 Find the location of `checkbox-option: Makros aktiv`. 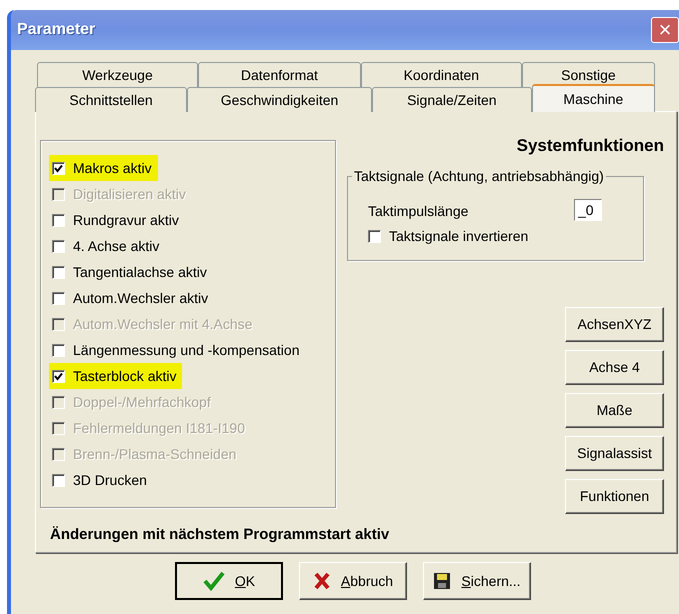

checkbox-option: Makros aktiv is located at coordinates (103, 168).